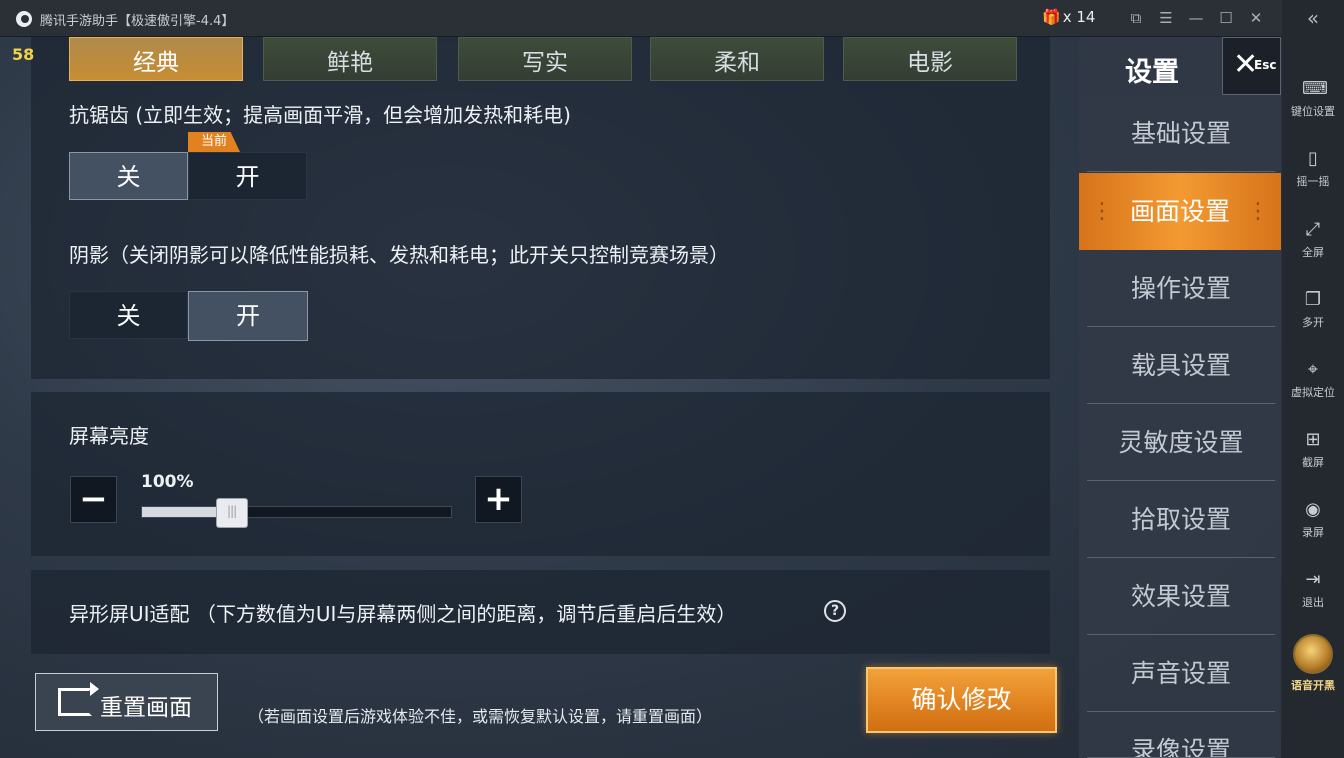 This screenshot has width=1344, height=758. Describe the element at coordinates (1313, 602) in the screenshot. I see `tool-exit-label: 退出` at that location.